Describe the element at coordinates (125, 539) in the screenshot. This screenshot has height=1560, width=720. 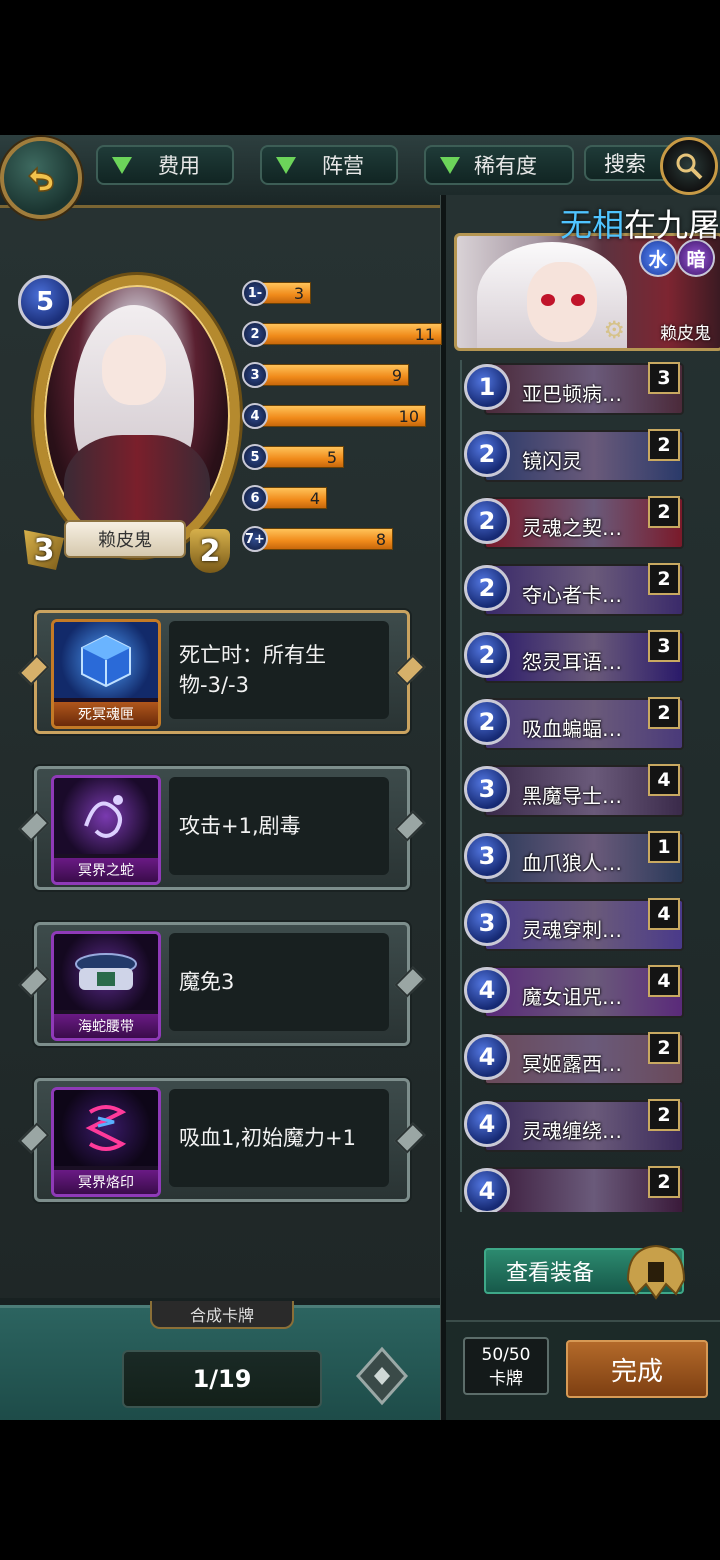
I see `hero-name-ribbon: 赖皮鬼` at that location.